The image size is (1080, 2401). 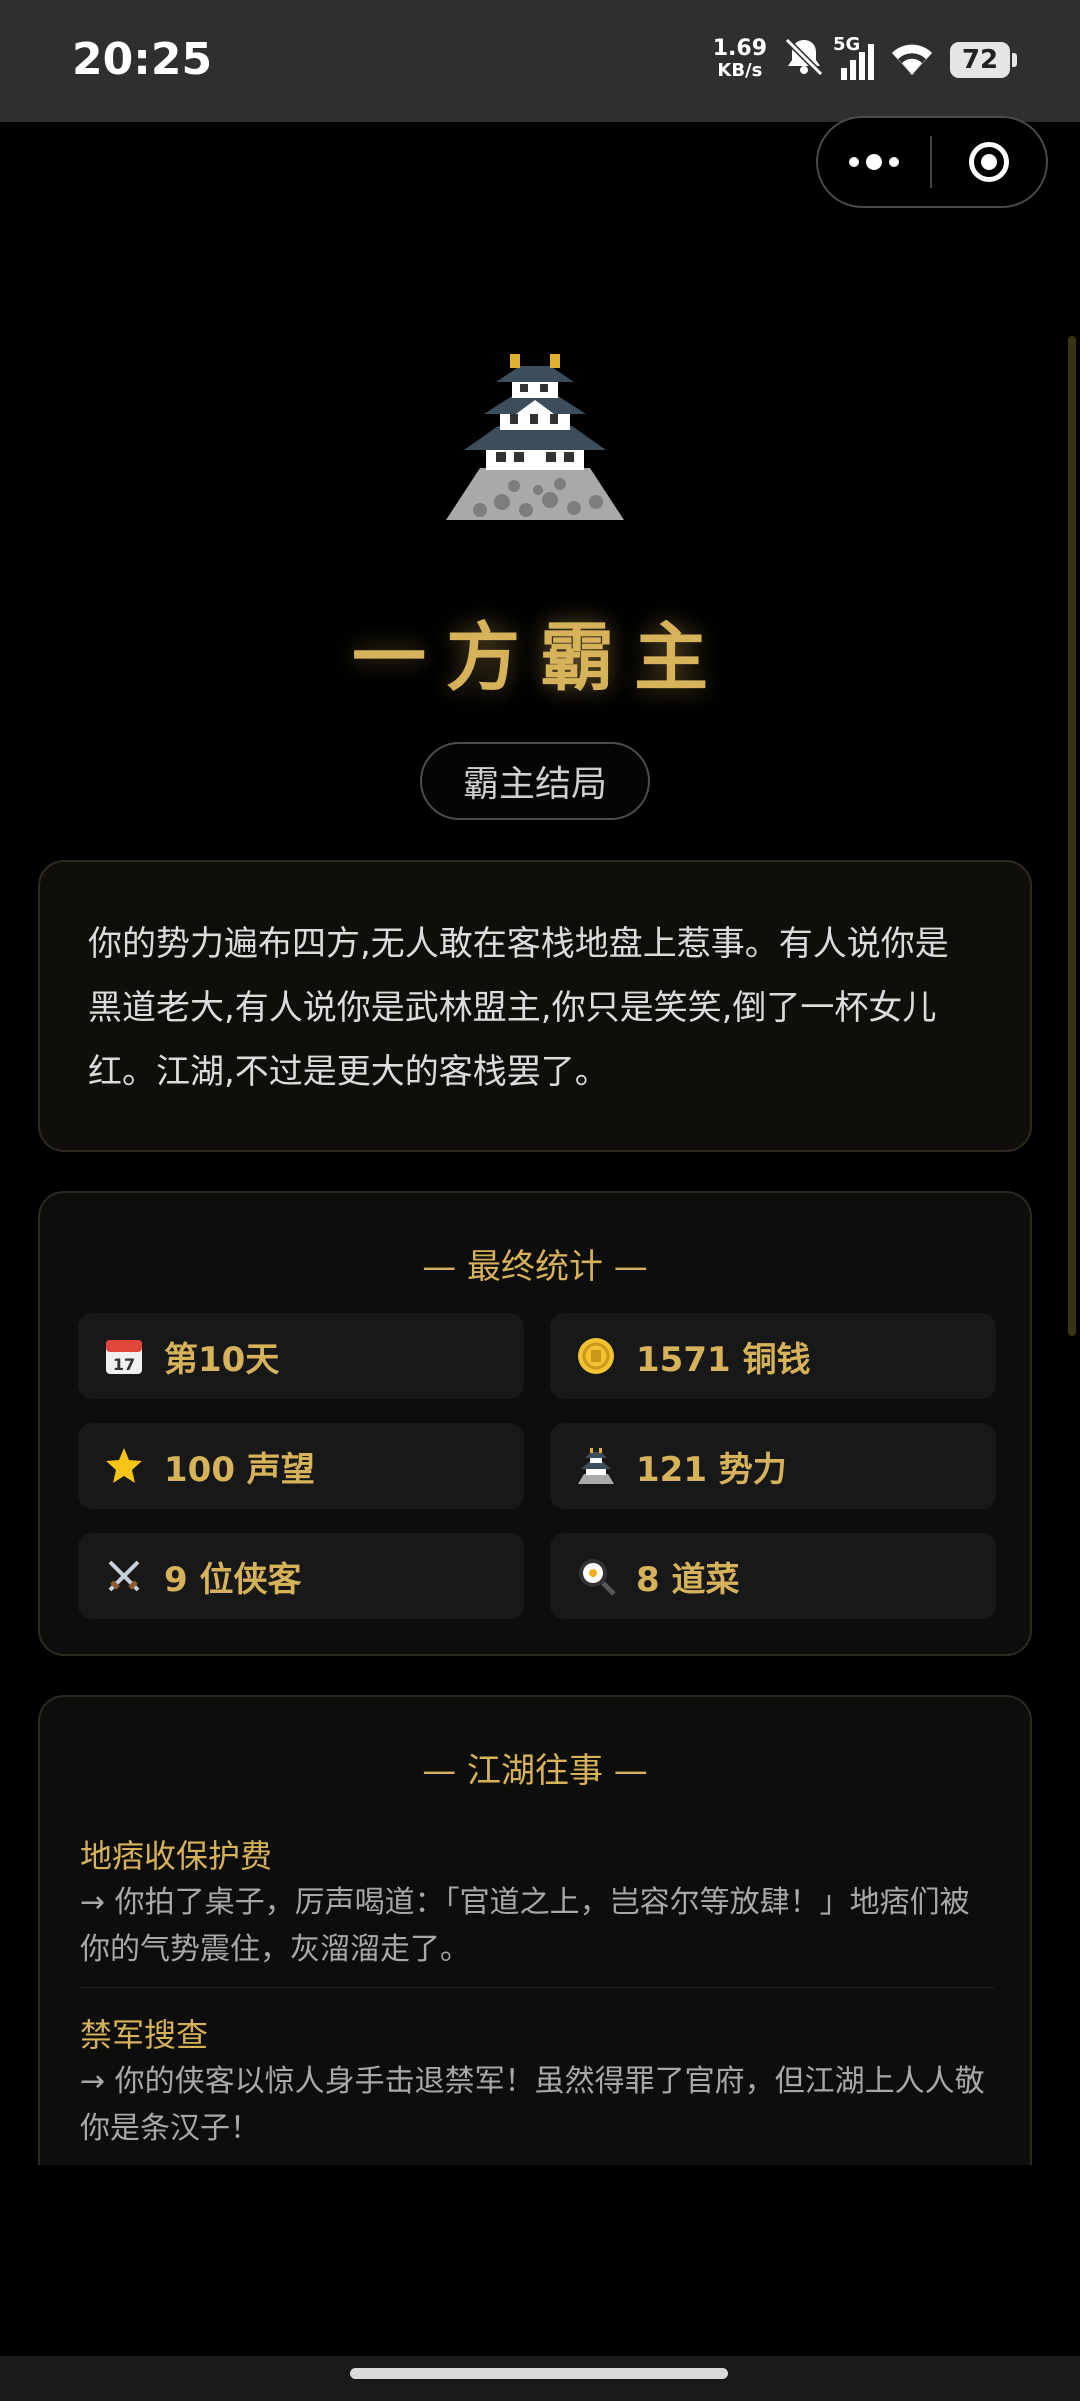 I want to click on more-button, so click(x=874, y=162).